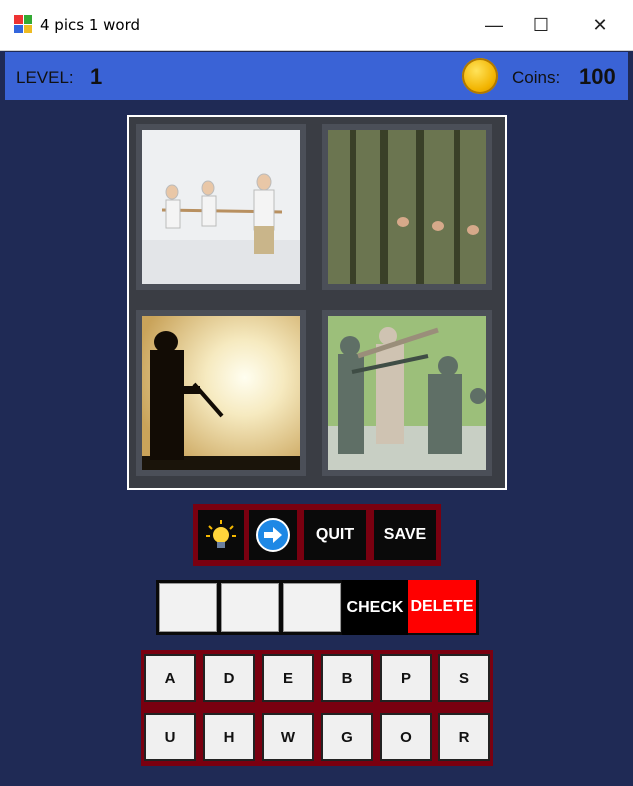 The height and width of the screenshot is (786, 633). What do you see at coordinates (45, 77) in the screenshot?
I see `level-label: LEVEL:` at bounding box center [45, 77].